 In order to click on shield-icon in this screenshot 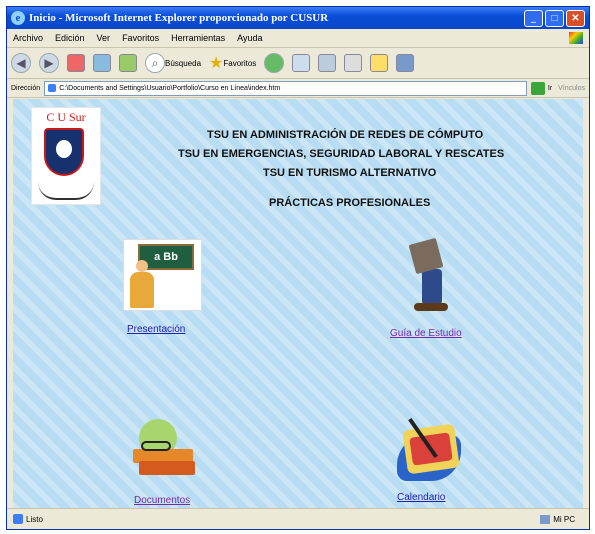, I will do `click(64, 152)`.